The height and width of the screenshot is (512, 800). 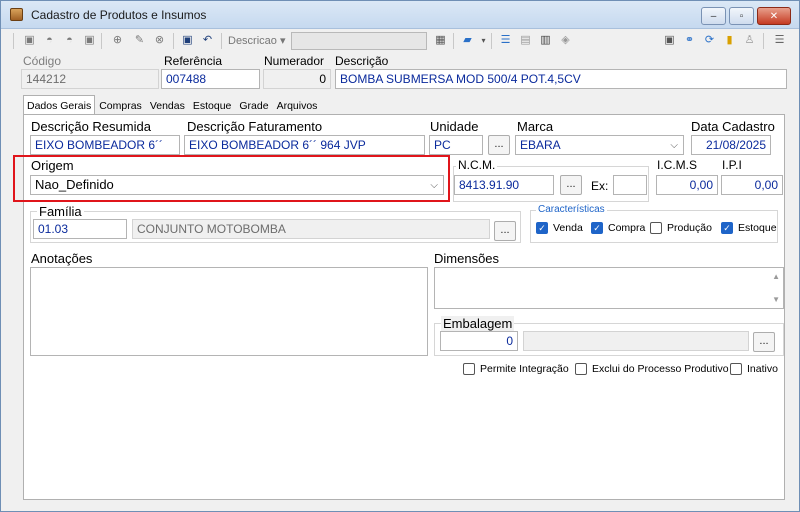 I want to click on window-title: Cadastro de Produtos e Insumos, so click(x=119, y=15).